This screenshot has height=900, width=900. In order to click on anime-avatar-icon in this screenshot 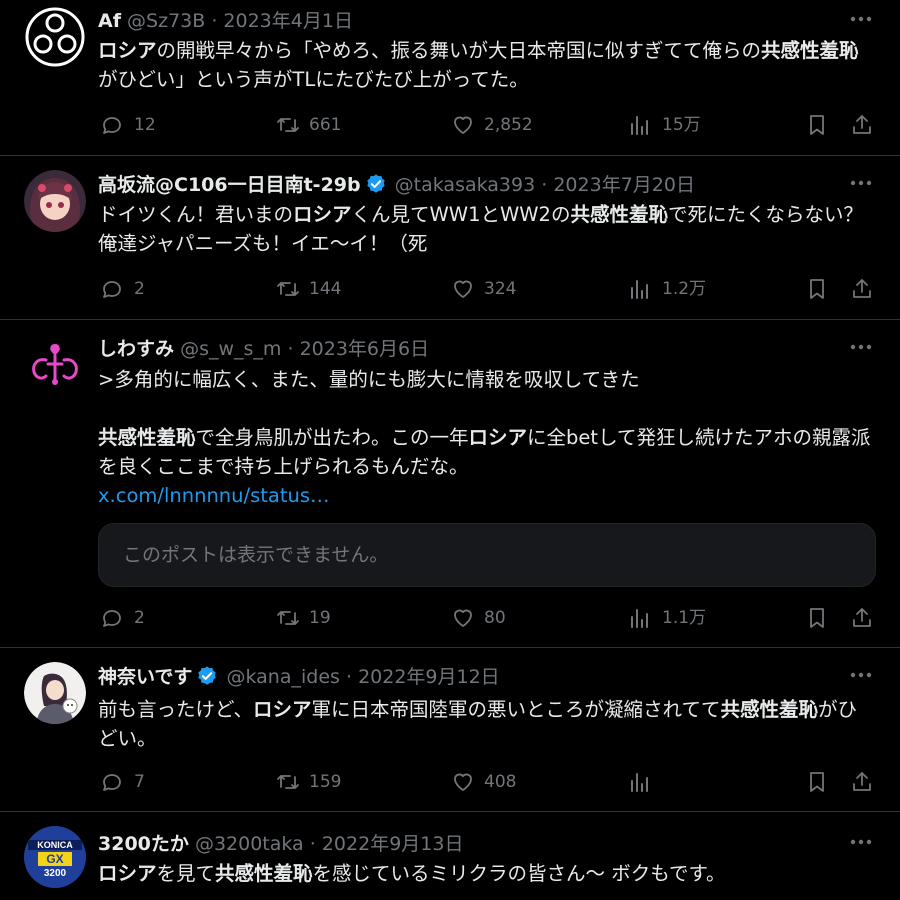, I will do `click(55, 201)`.